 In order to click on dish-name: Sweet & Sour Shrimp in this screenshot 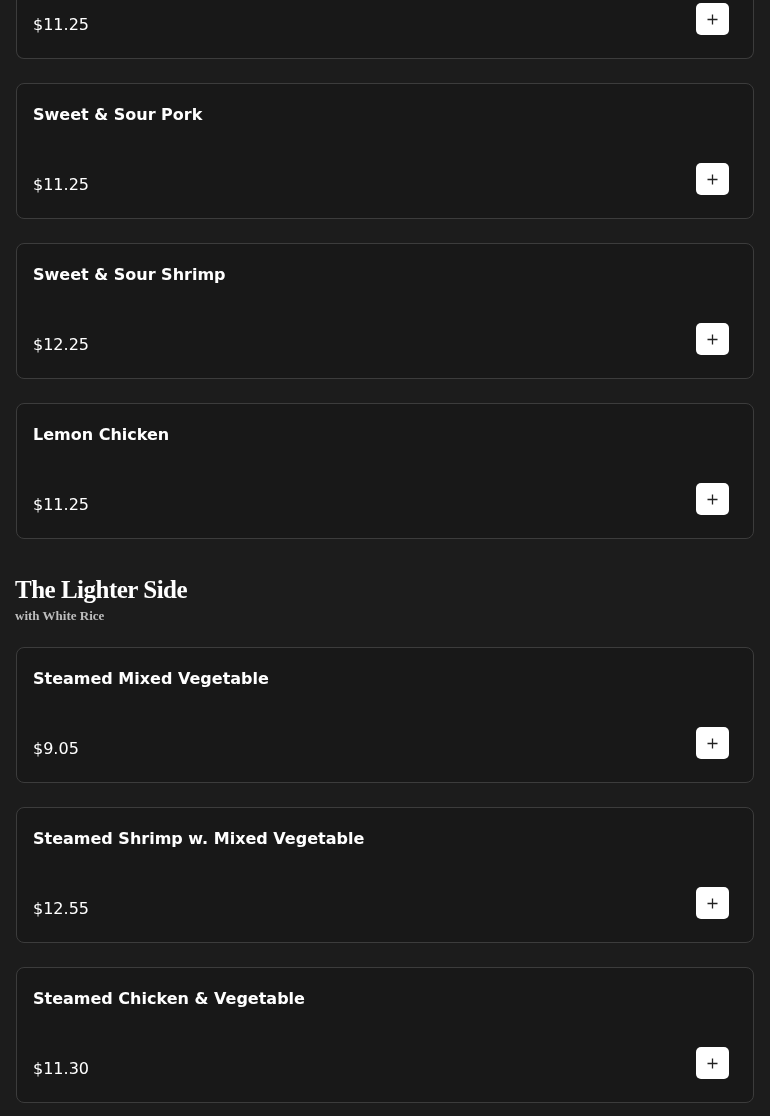, I will do `click(129, 275)`.